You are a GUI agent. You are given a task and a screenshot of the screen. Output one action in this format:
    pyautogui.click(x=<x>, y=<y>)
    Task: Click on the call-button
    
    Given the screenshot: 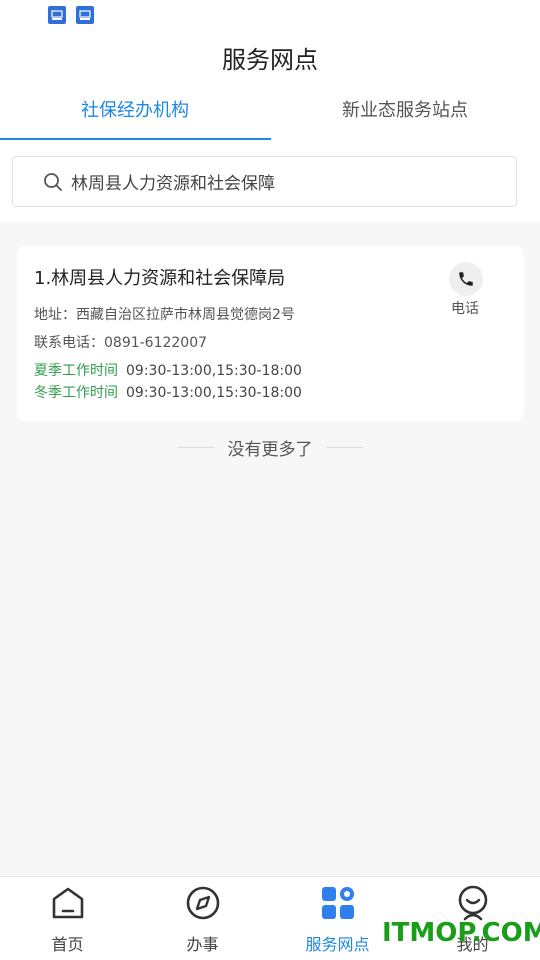 What is the action you would take?
    pyautogui.click(x=466, y=279)
    